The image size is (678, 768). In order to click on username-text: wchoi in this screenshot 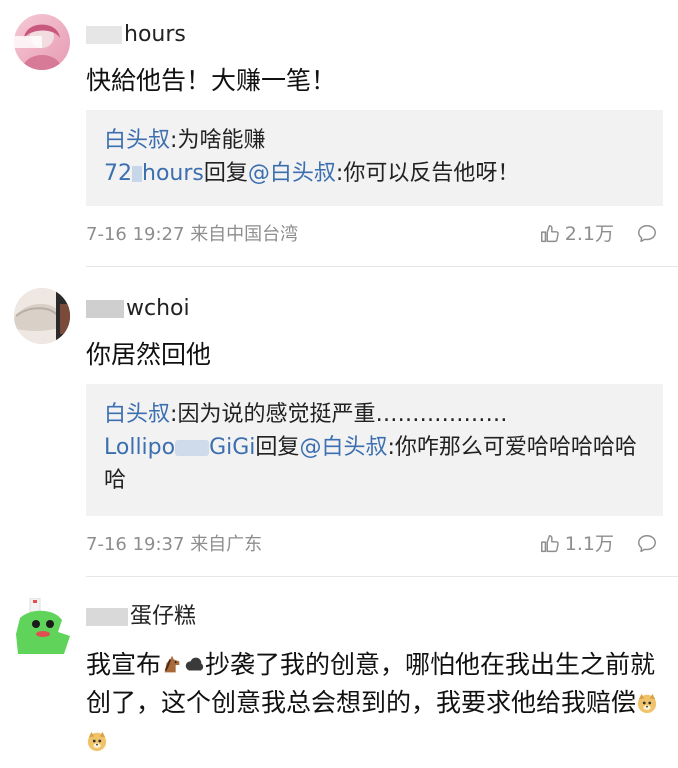, I will do `click(158, 308)`.